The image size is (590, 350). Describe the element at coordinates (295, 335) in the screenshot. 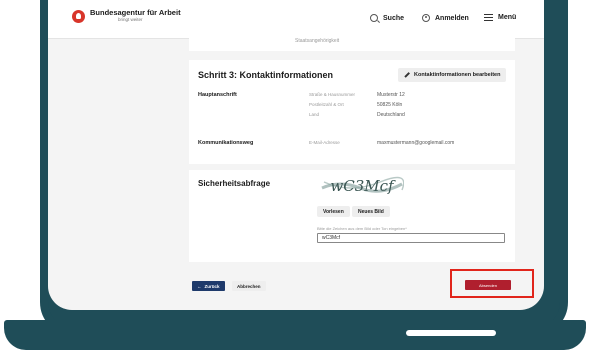

I see `laptop-base` at that location.